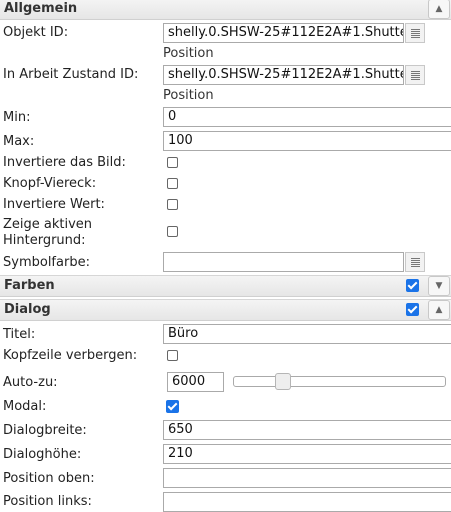 Image resolution: width=451 pixels, height=512 pixels. What do you see at coordinates (307, 117) in the screenshot?
I see `min-input: 0` at bounding box center [307, 117].